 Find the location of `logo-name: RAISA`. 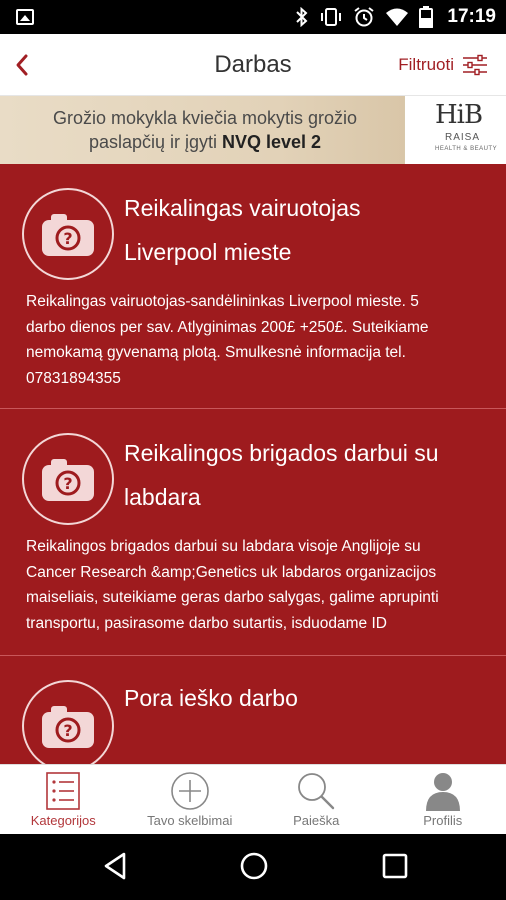

logo-name: RAISA is located at coordinates (463, 137).